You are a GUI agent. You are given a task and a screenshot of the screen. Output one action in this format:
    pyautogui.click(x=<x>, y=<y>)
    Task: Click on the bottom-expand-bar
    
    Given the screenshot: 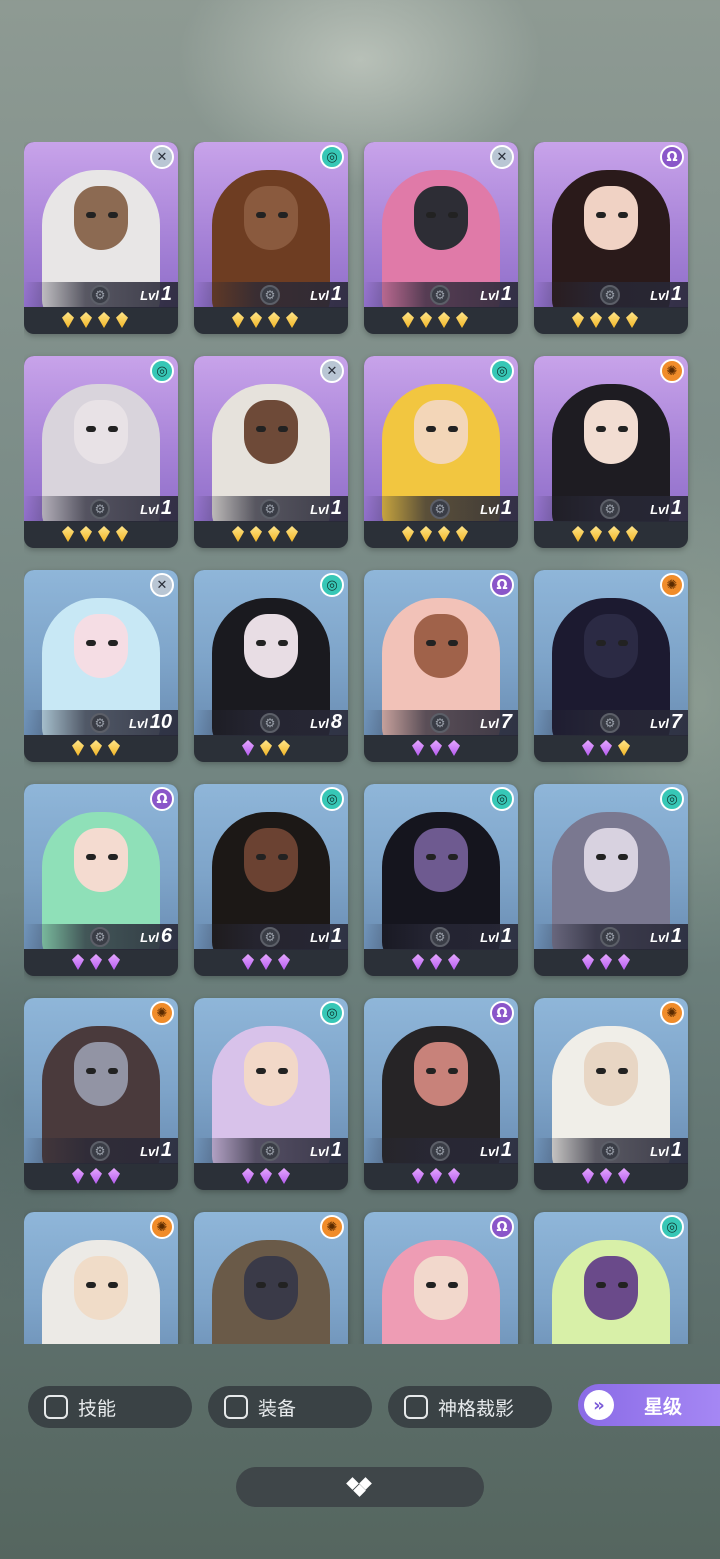 What is the action you would take?
    pyautogui.click(x=360, y=1487)
    